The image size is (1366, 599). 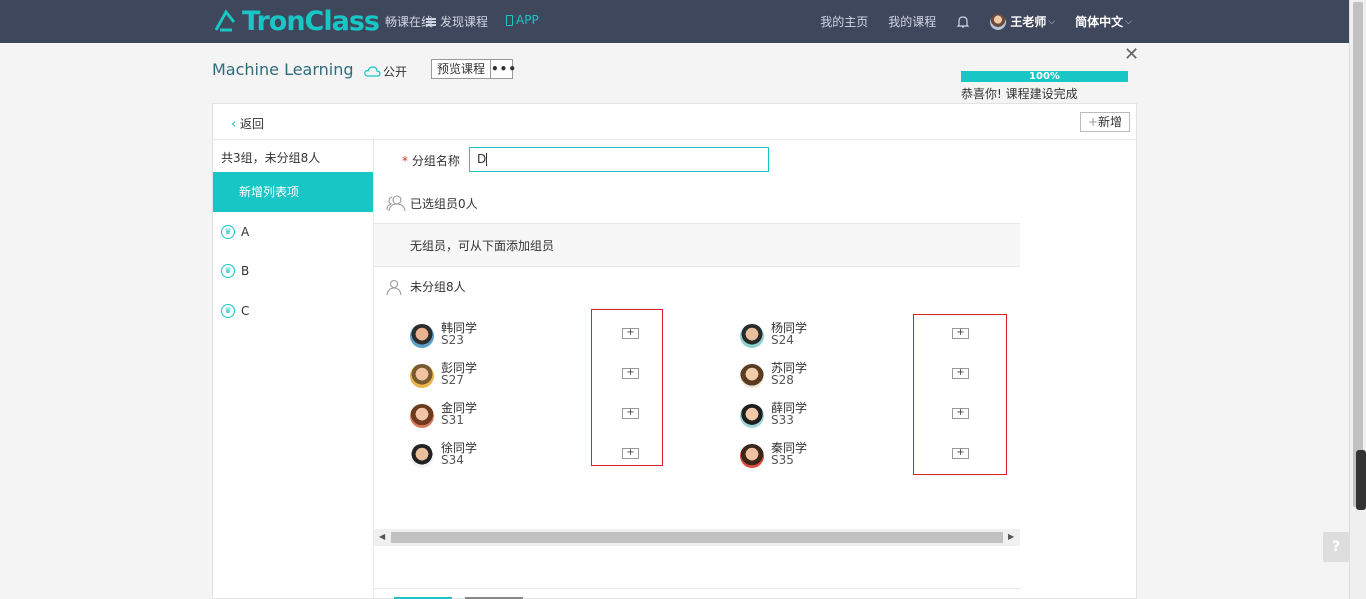 What do you see at coordinates (431, 21) in the screenshot?
I see `menu-icon` at bounding box center [431, 21].